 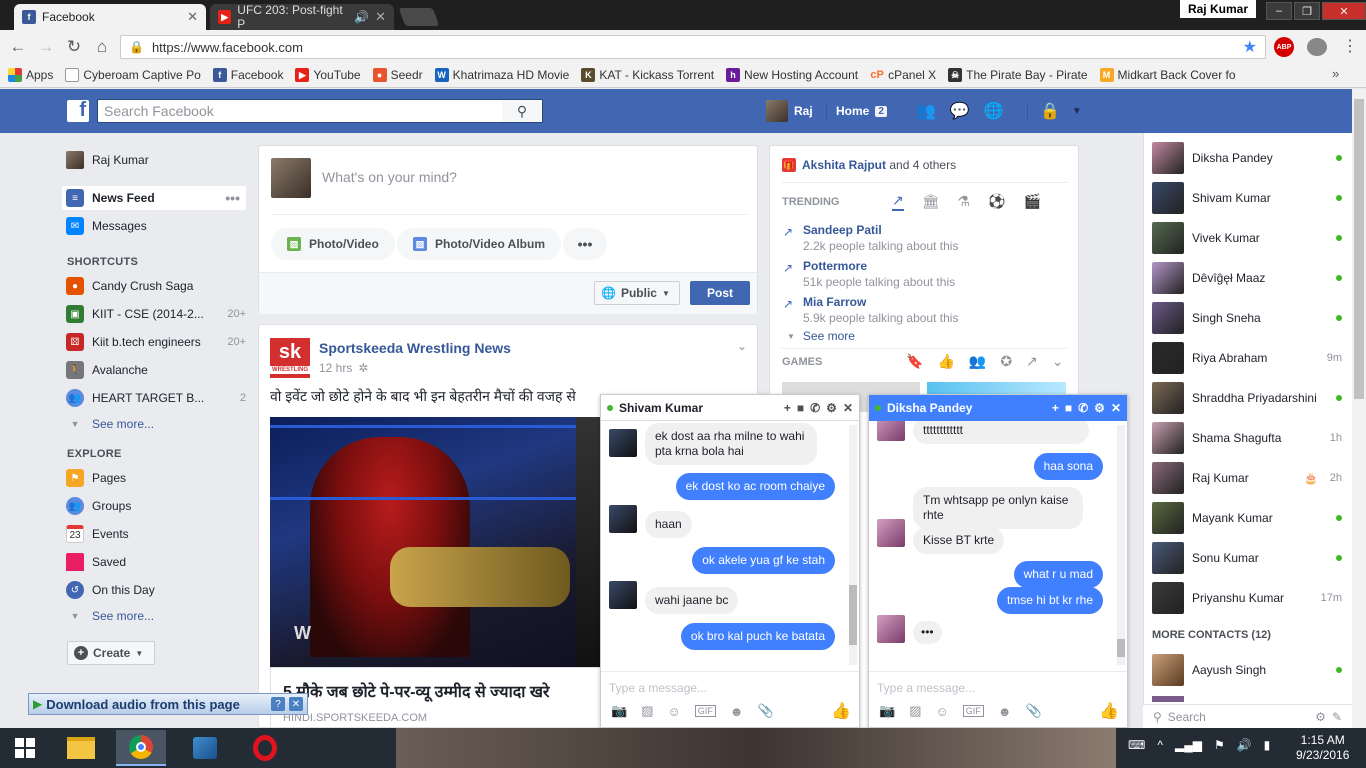 I want to click on extension-icon, so click(x=1317, y=47).